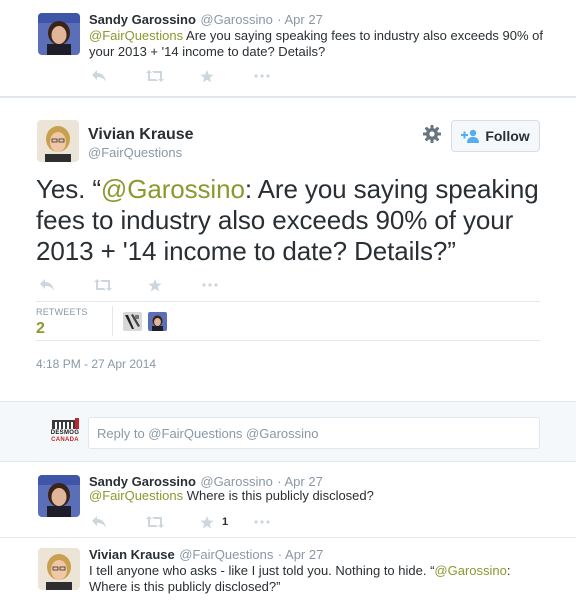 The image size is (576, 601). What do you see at coordinates (112, 321) in the screenshot?
I see `stats-divider-vertical` at bounding box center [112, 321].